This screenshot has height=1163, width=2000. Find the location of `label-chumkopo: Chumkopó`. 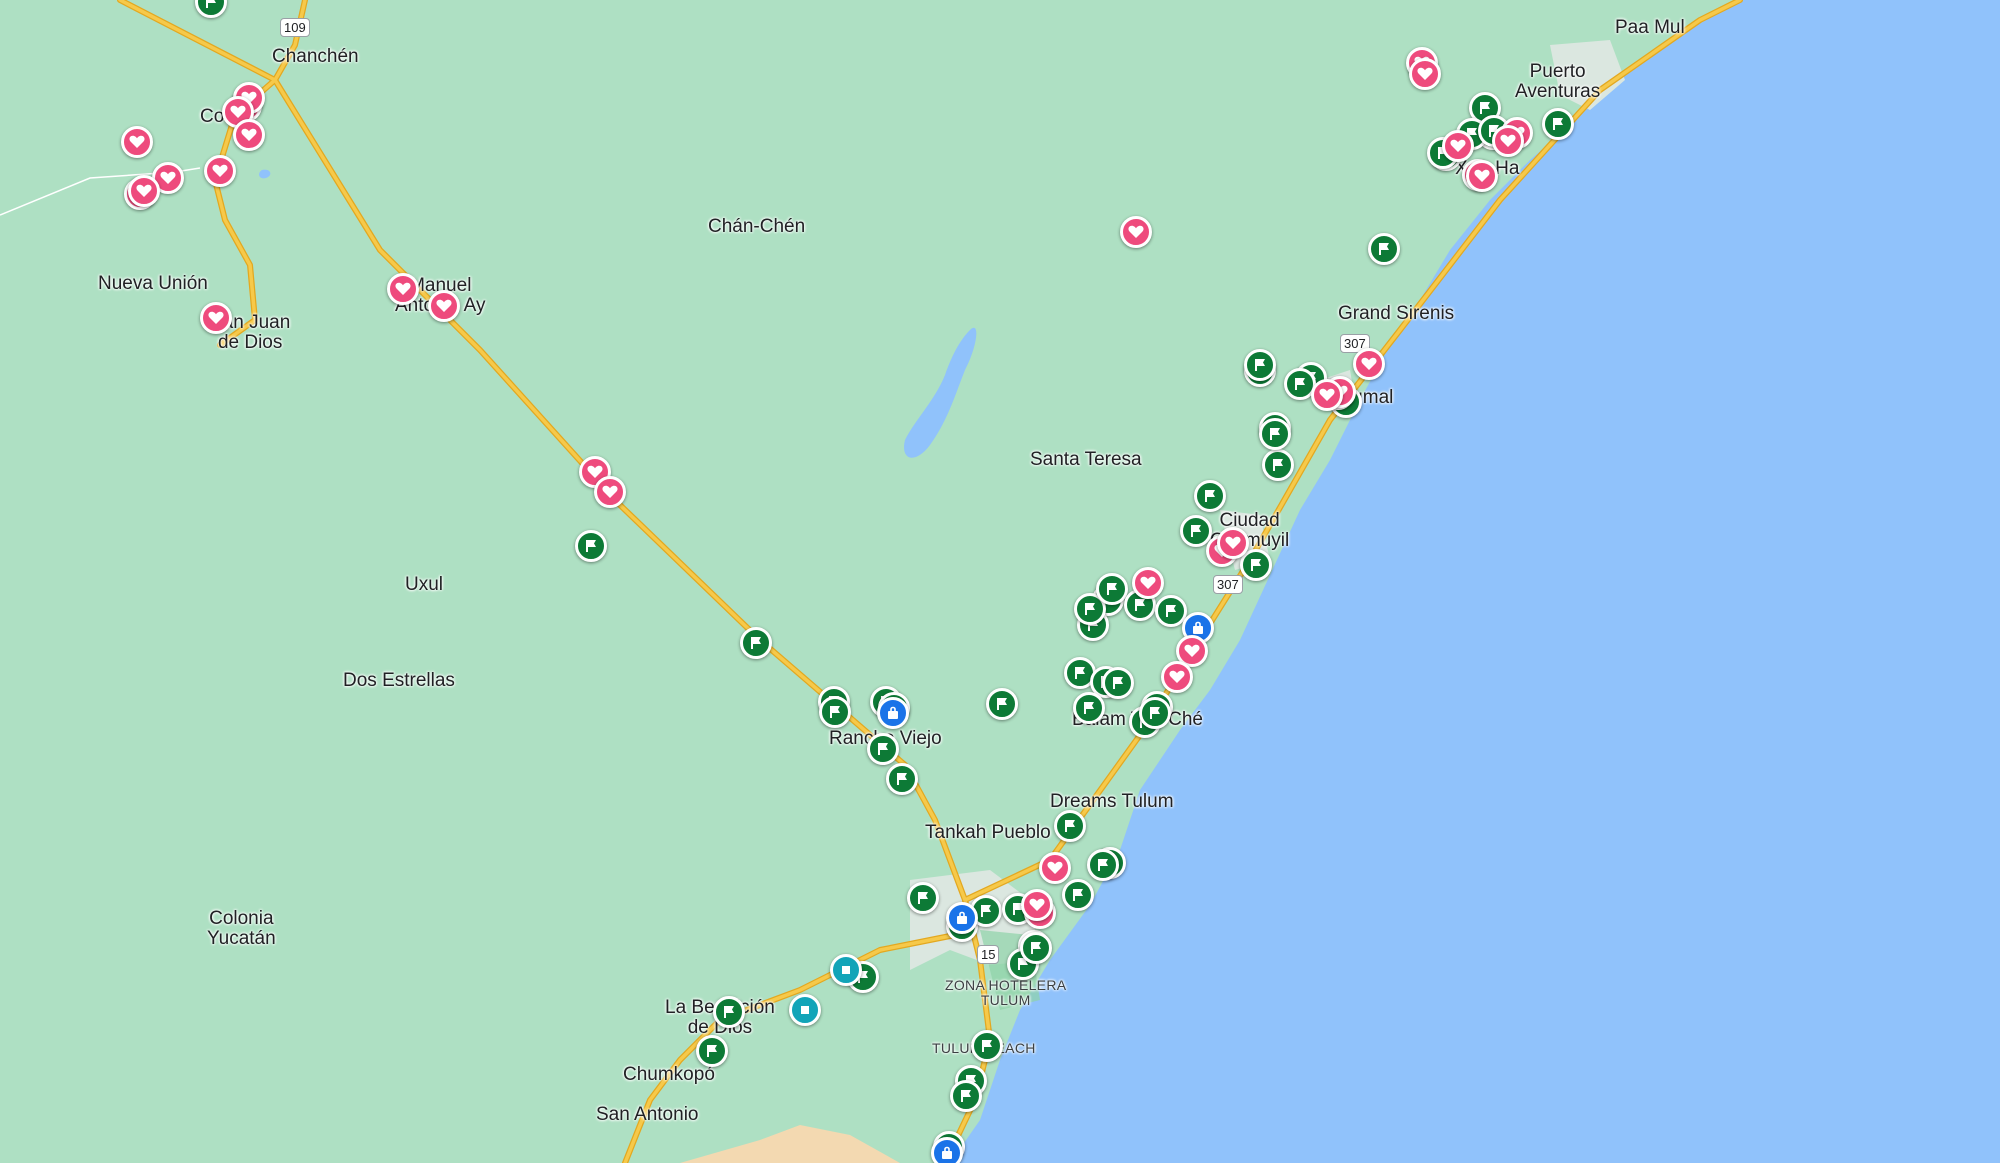

label-chumkopo: Chumkopó is located at coordinates (669, 1075).